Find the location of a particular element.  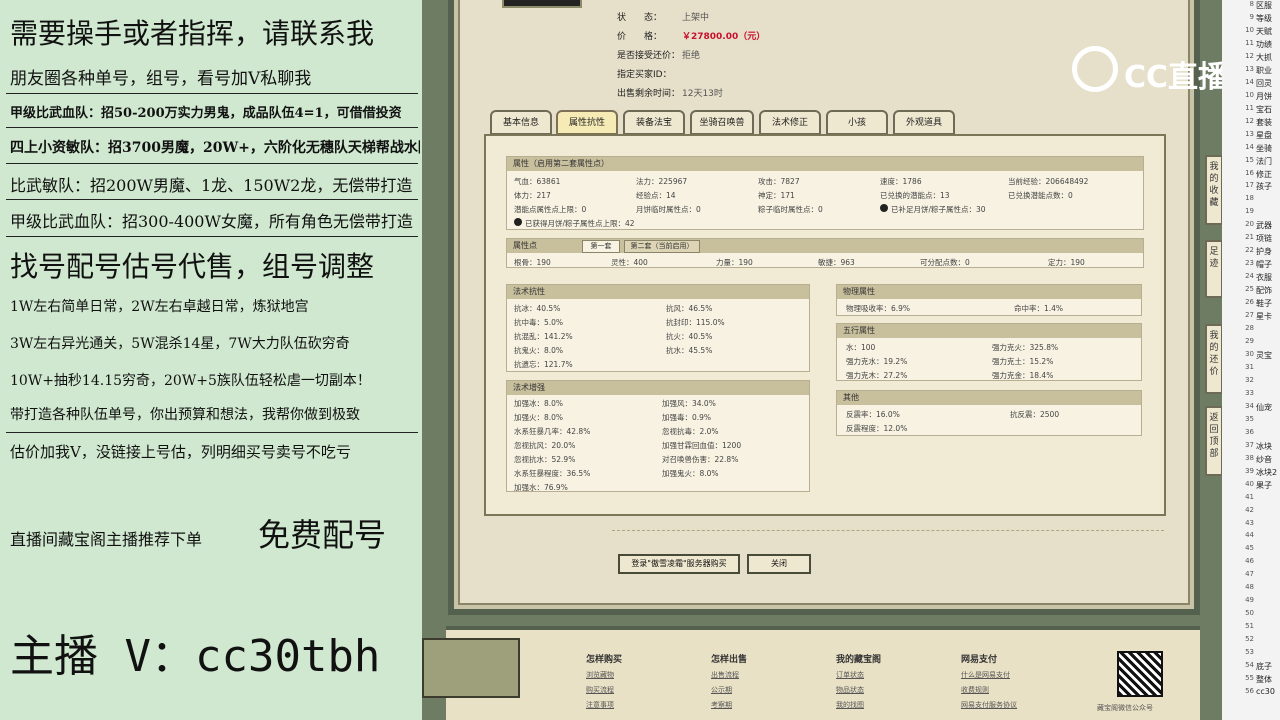

footer-link: 物品状态 is located at coordinates (850, 690).